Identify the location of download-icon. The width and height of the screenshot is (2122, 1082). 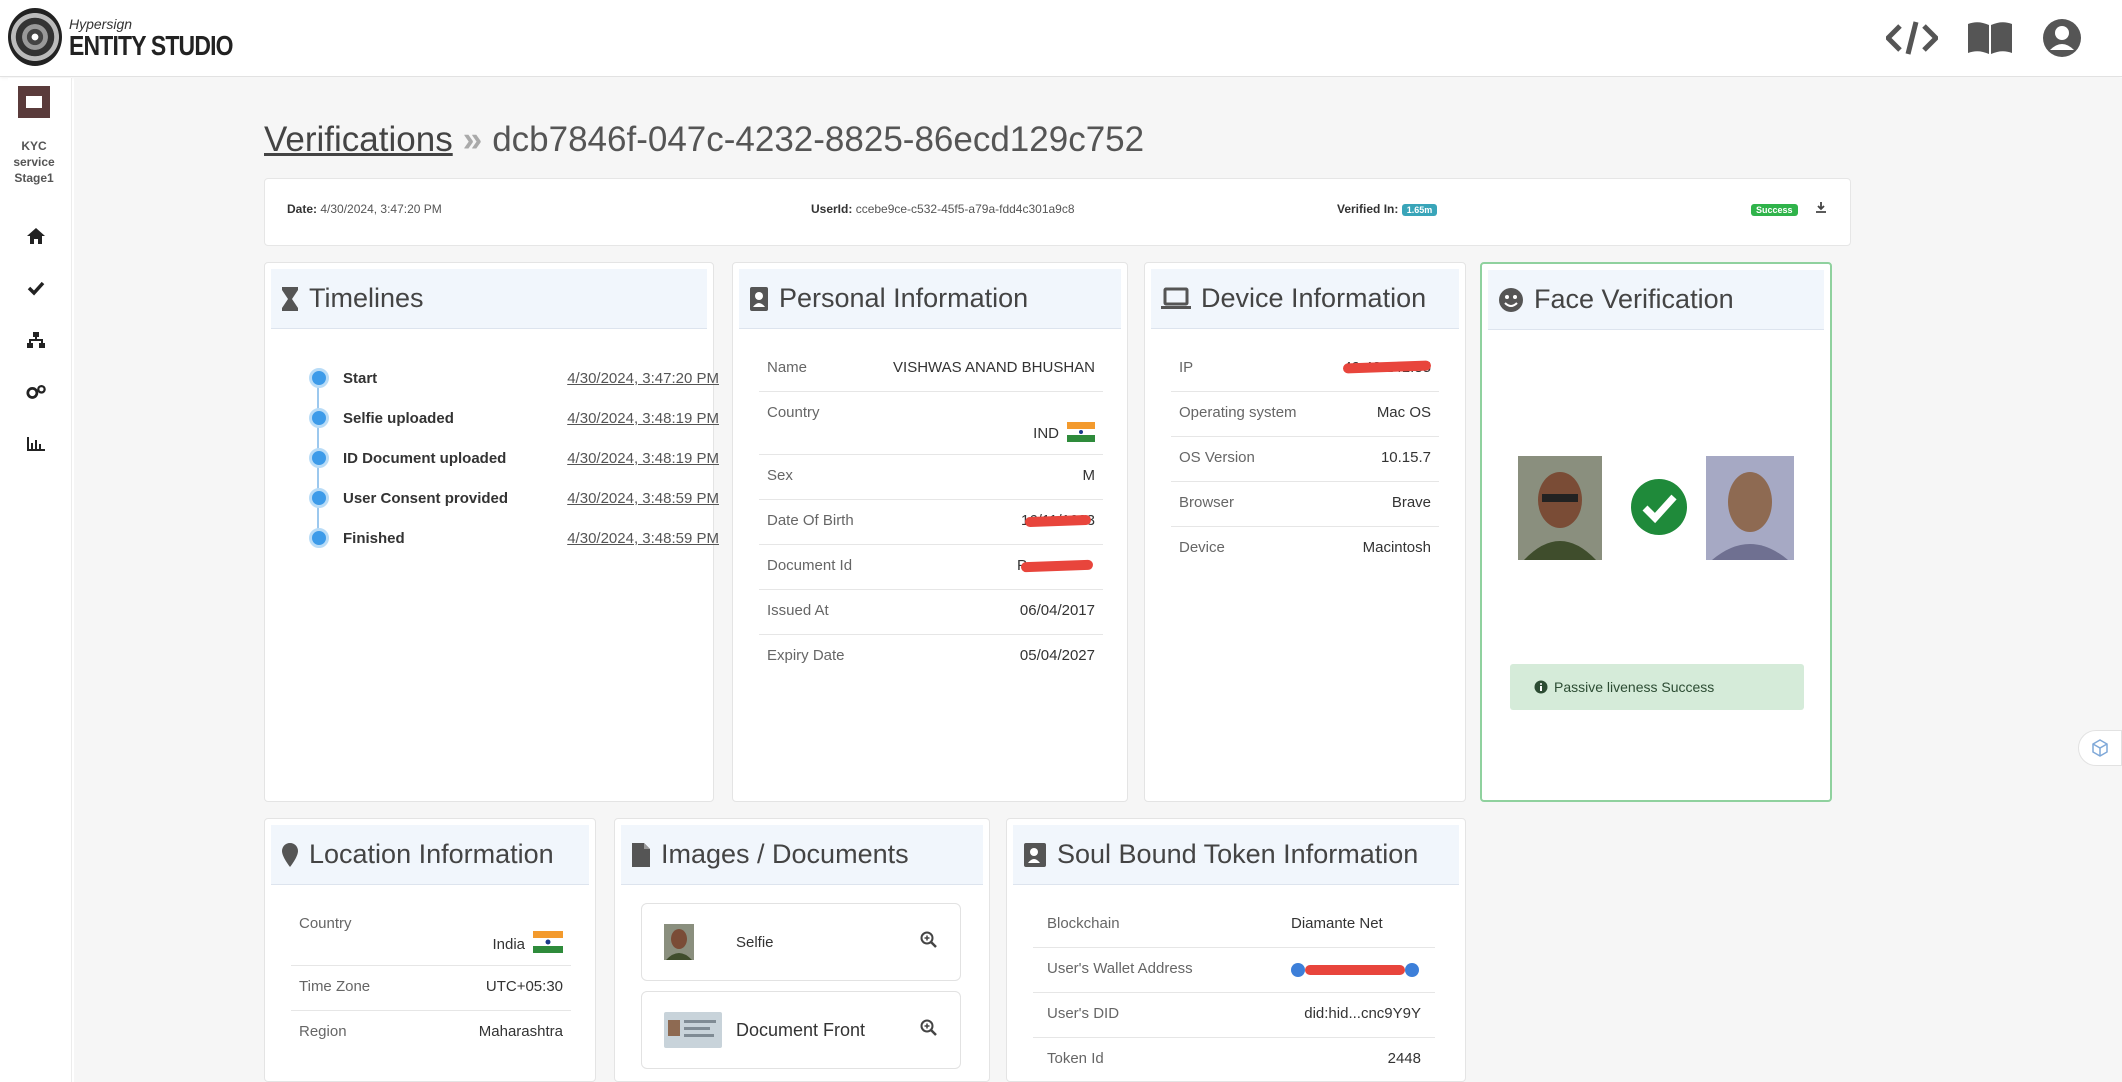
(1821, 208).